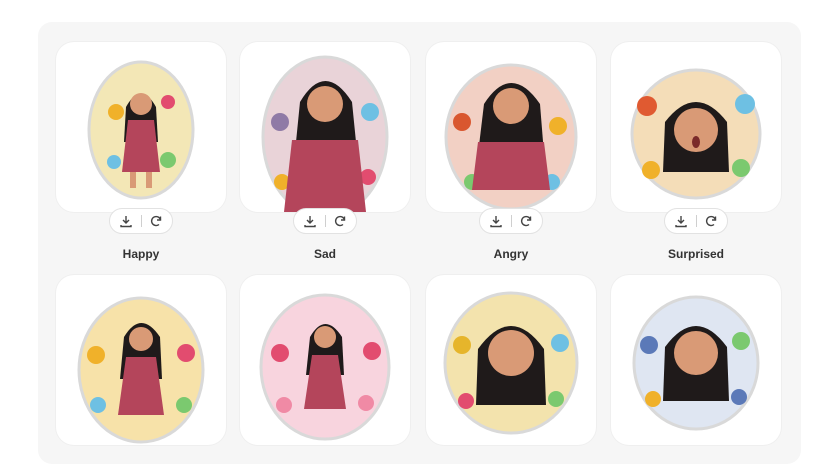 Image resolution: width=825 pixels, height=464 pixels. I want to click on sticker-card-love, so click(325, 360).